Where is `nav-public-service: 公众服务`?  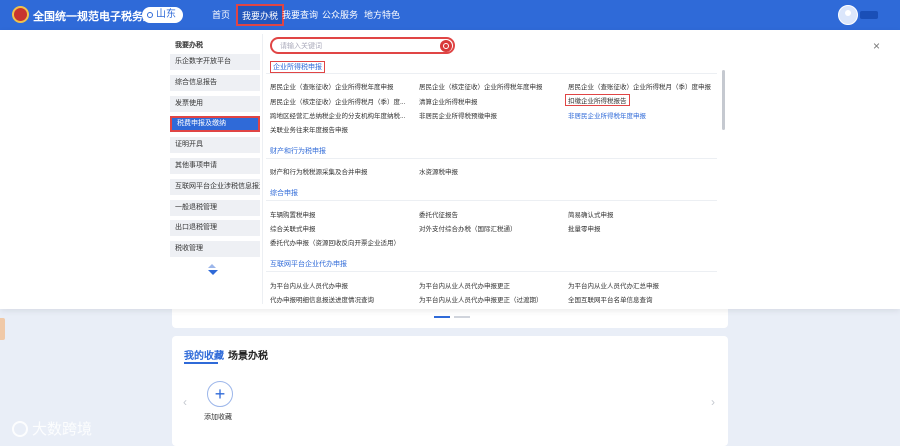
nav-public-service: 公众服务 is located at coordinates (340, 15).